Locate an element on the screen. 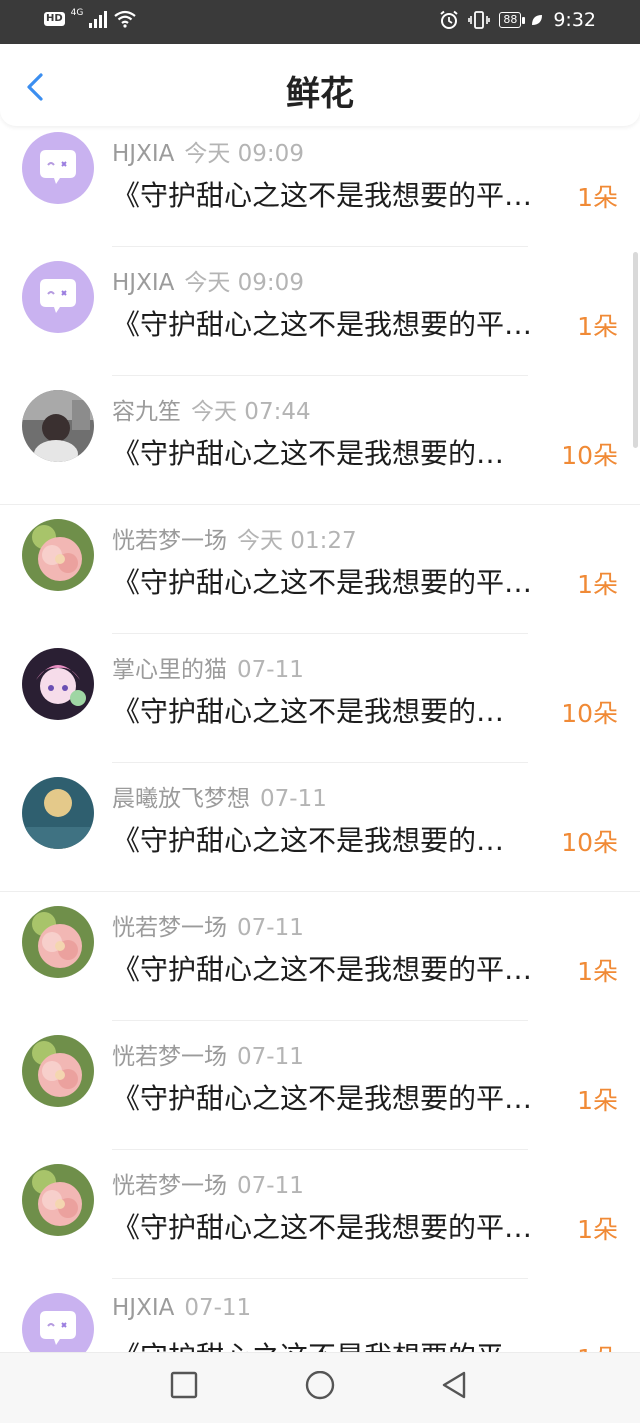  user-name: 容九笙 is located at coordinates (146, 412).